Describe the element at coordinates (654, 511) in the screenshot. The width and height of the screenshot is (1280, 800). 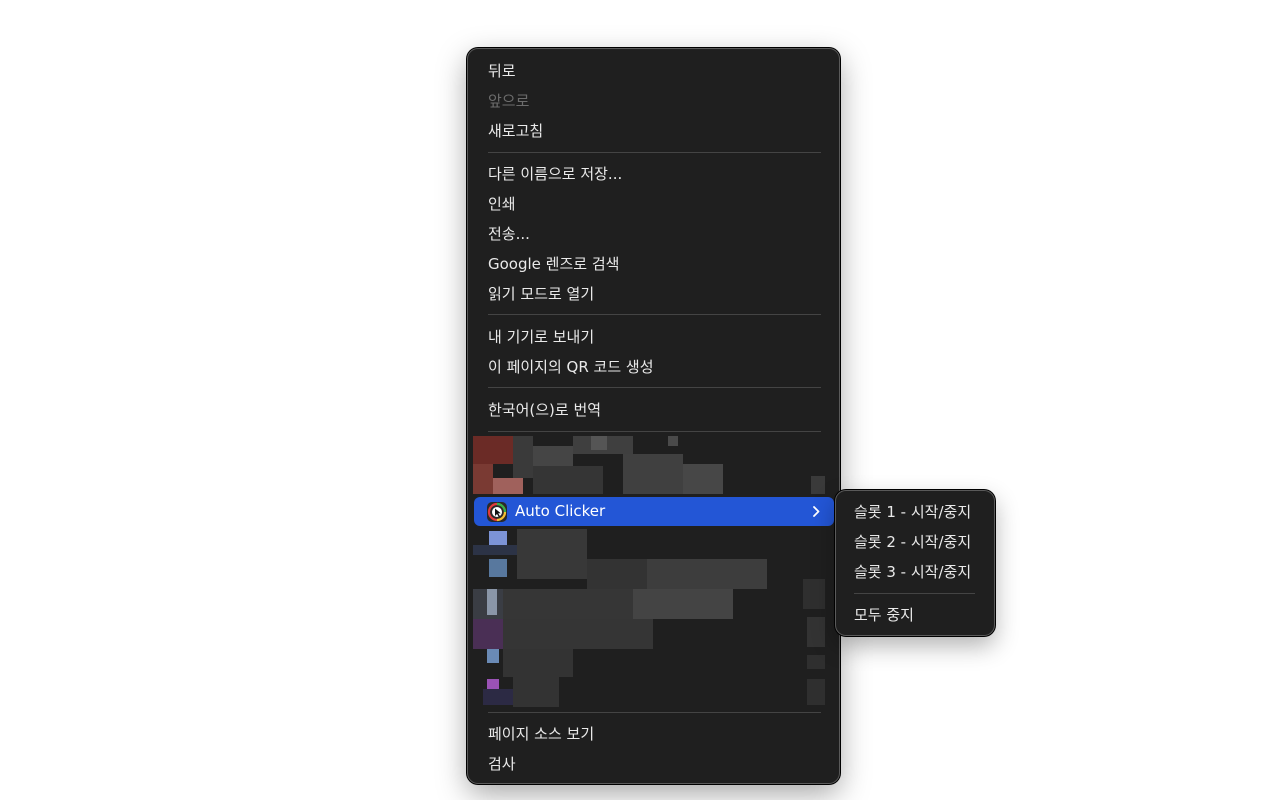
I see `menu-item-auto-clicker: Auto Clicker` at that location.